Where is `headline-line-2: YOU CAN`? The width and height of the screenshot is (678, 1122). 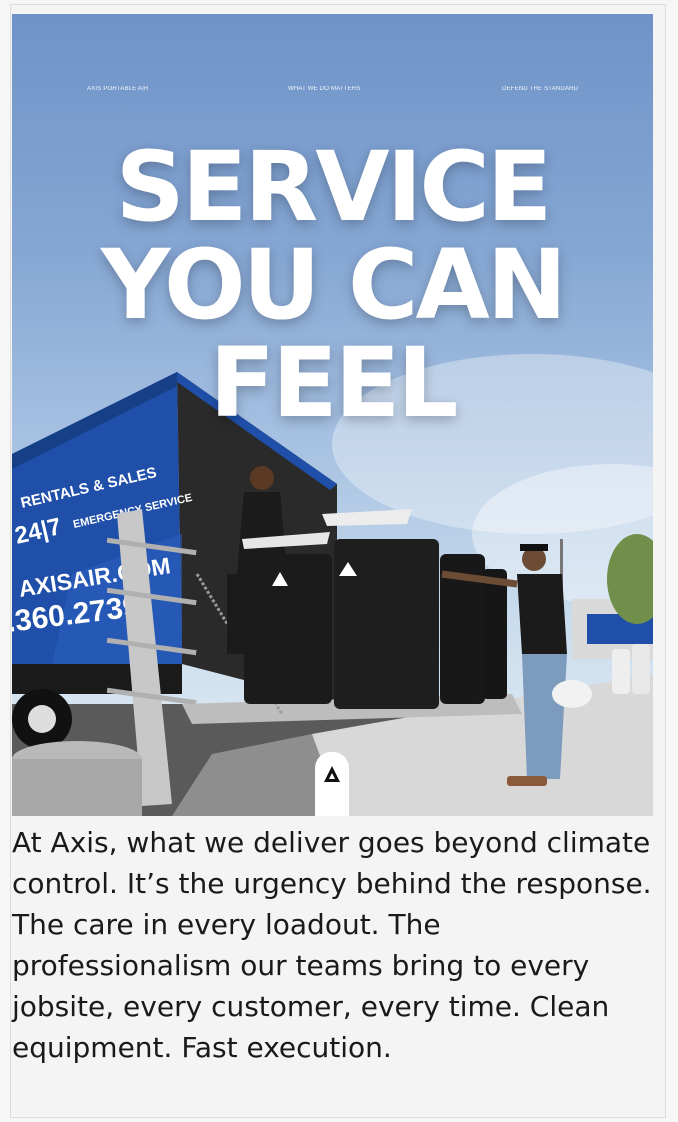 headline-line-2: YOU CAN is located at coordinates (333, 285).